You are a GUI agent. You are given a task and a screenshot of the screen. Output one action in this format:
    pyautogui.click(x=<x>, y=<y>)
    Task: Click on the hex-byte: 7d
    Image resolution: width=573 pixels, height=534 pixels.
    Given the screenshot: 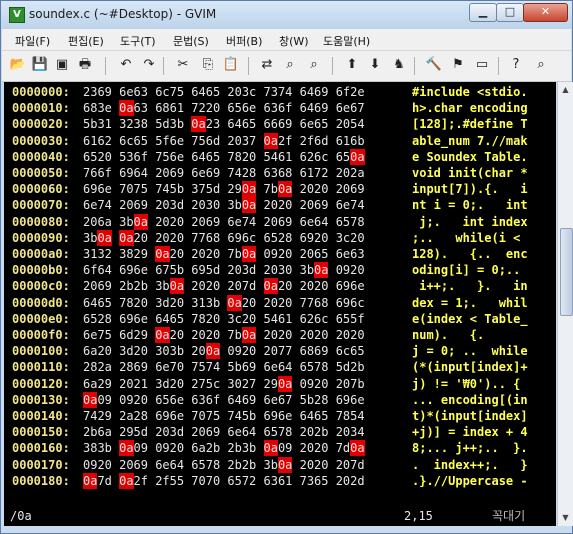 What is the action you would take?
    pyautogui.click(x=357, y=465)
    